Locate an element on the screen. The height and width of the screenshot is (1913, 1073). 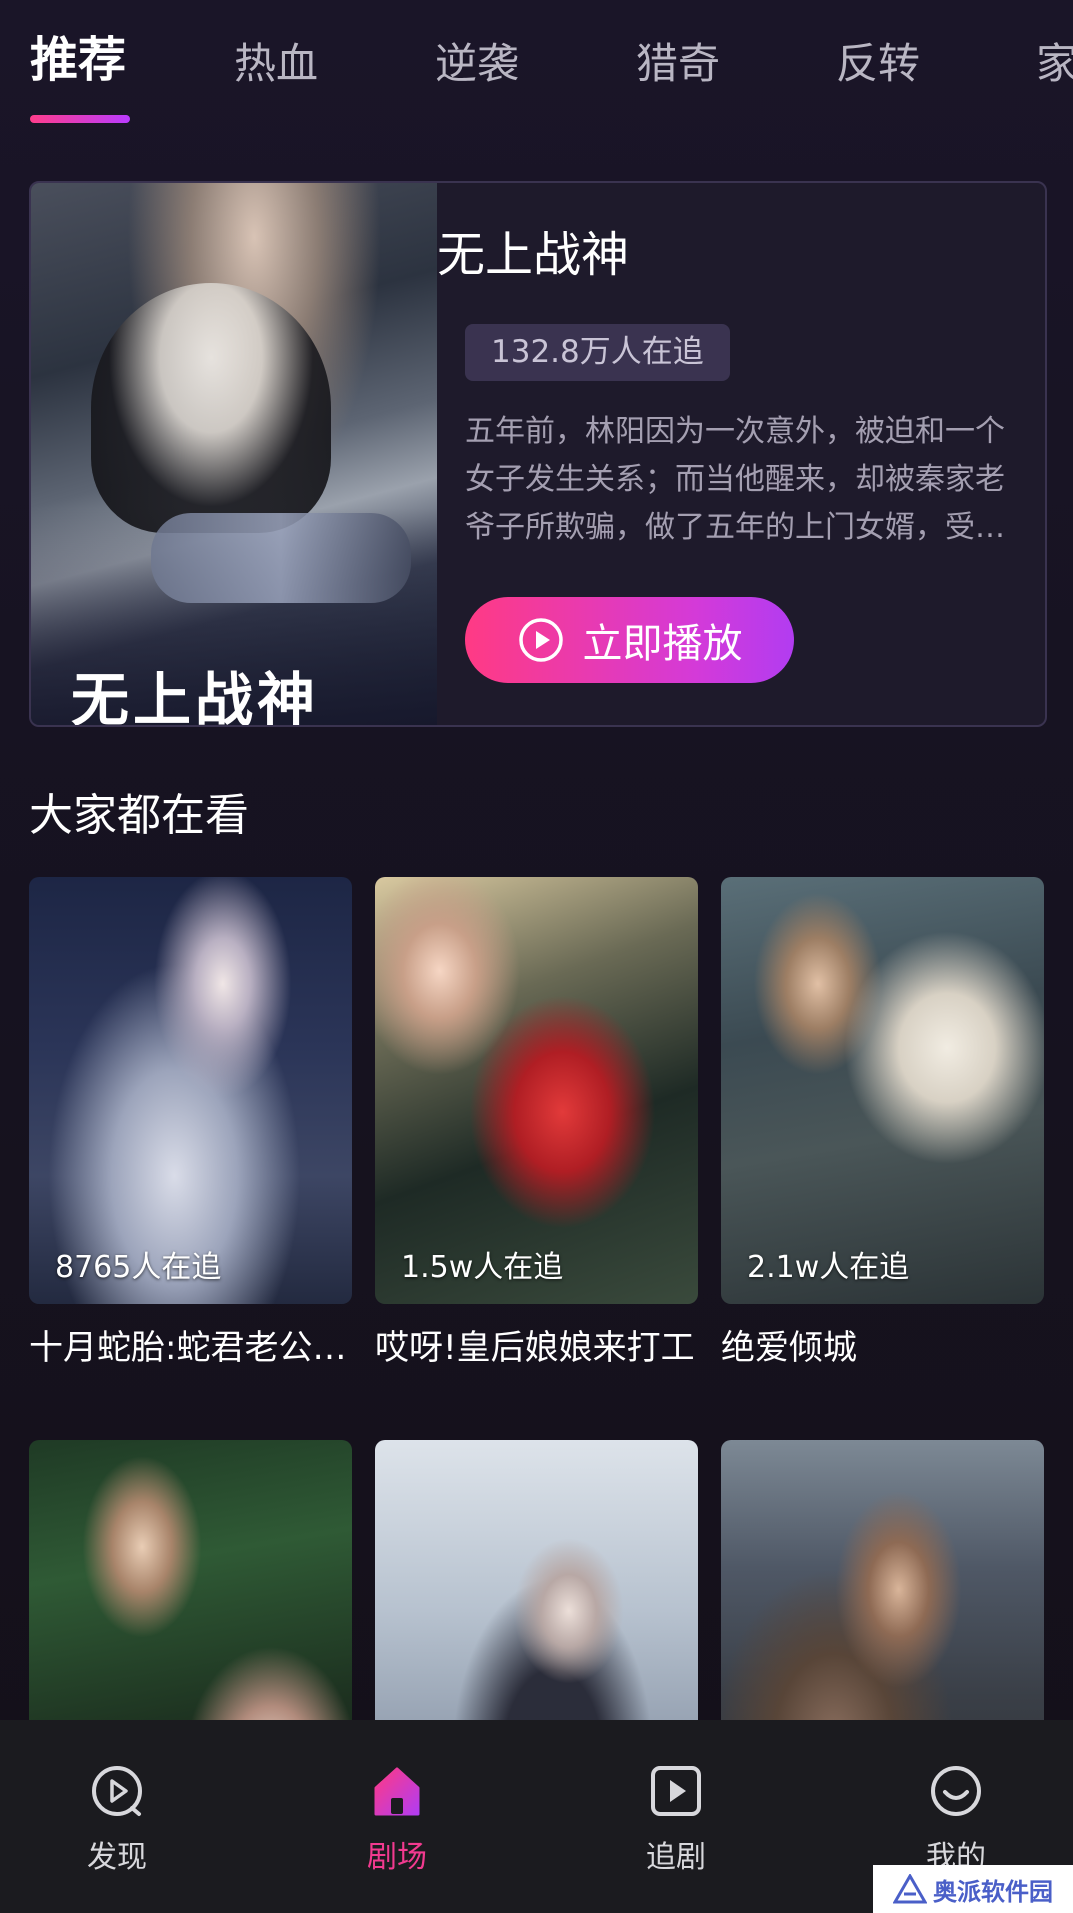
watermark-text: 奥派软件园 is located at coordinates (993, 1891).